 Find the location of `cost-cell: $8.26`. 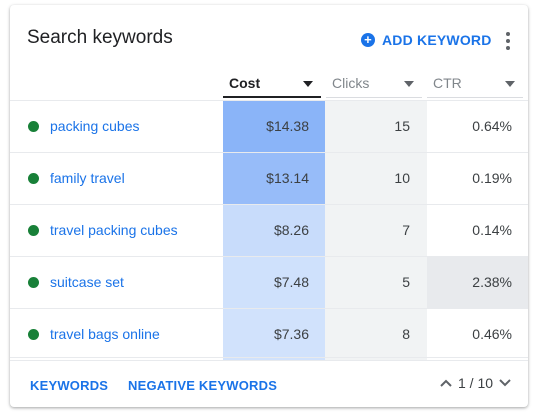

cost-cell: $8.26 is located at coordinates (274, 230).